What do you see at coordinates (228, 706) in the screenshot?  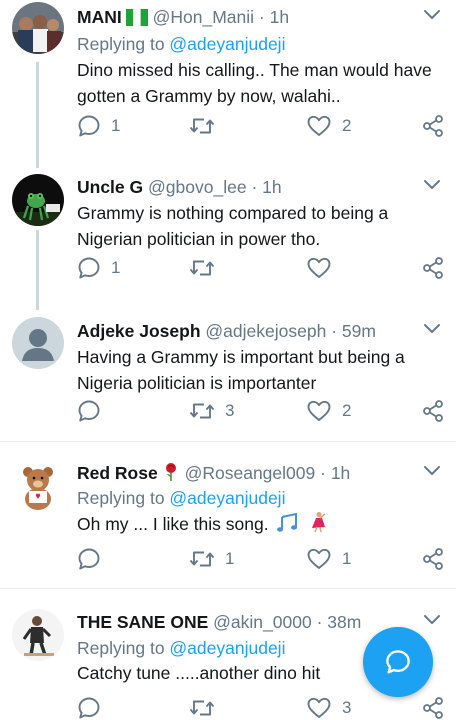 I see `tweet-actions: 3` at bounding box center [228, 706].